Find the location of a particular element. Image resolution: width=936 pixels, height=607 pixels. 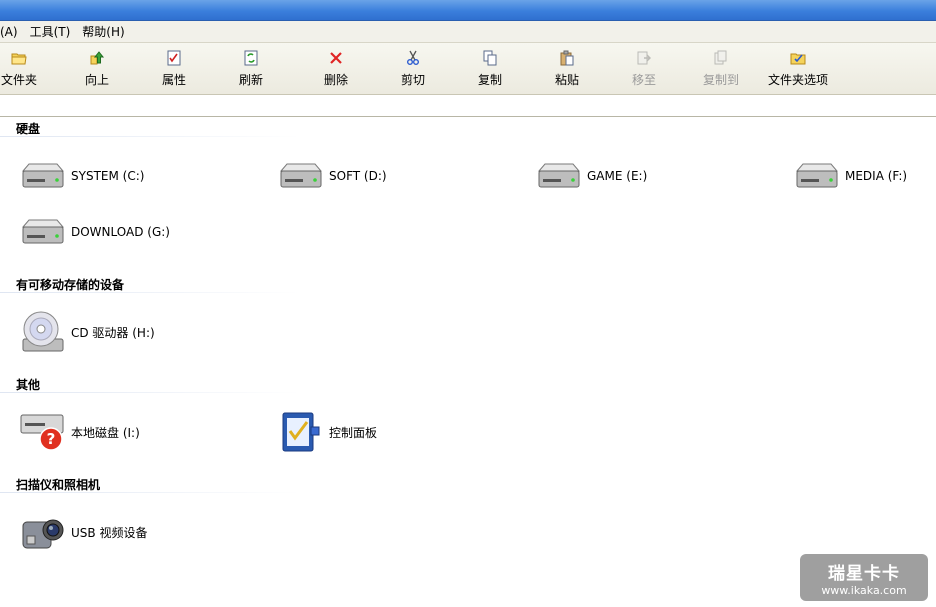

paste-button: 粘贴 is located at coordinates (567, 70).